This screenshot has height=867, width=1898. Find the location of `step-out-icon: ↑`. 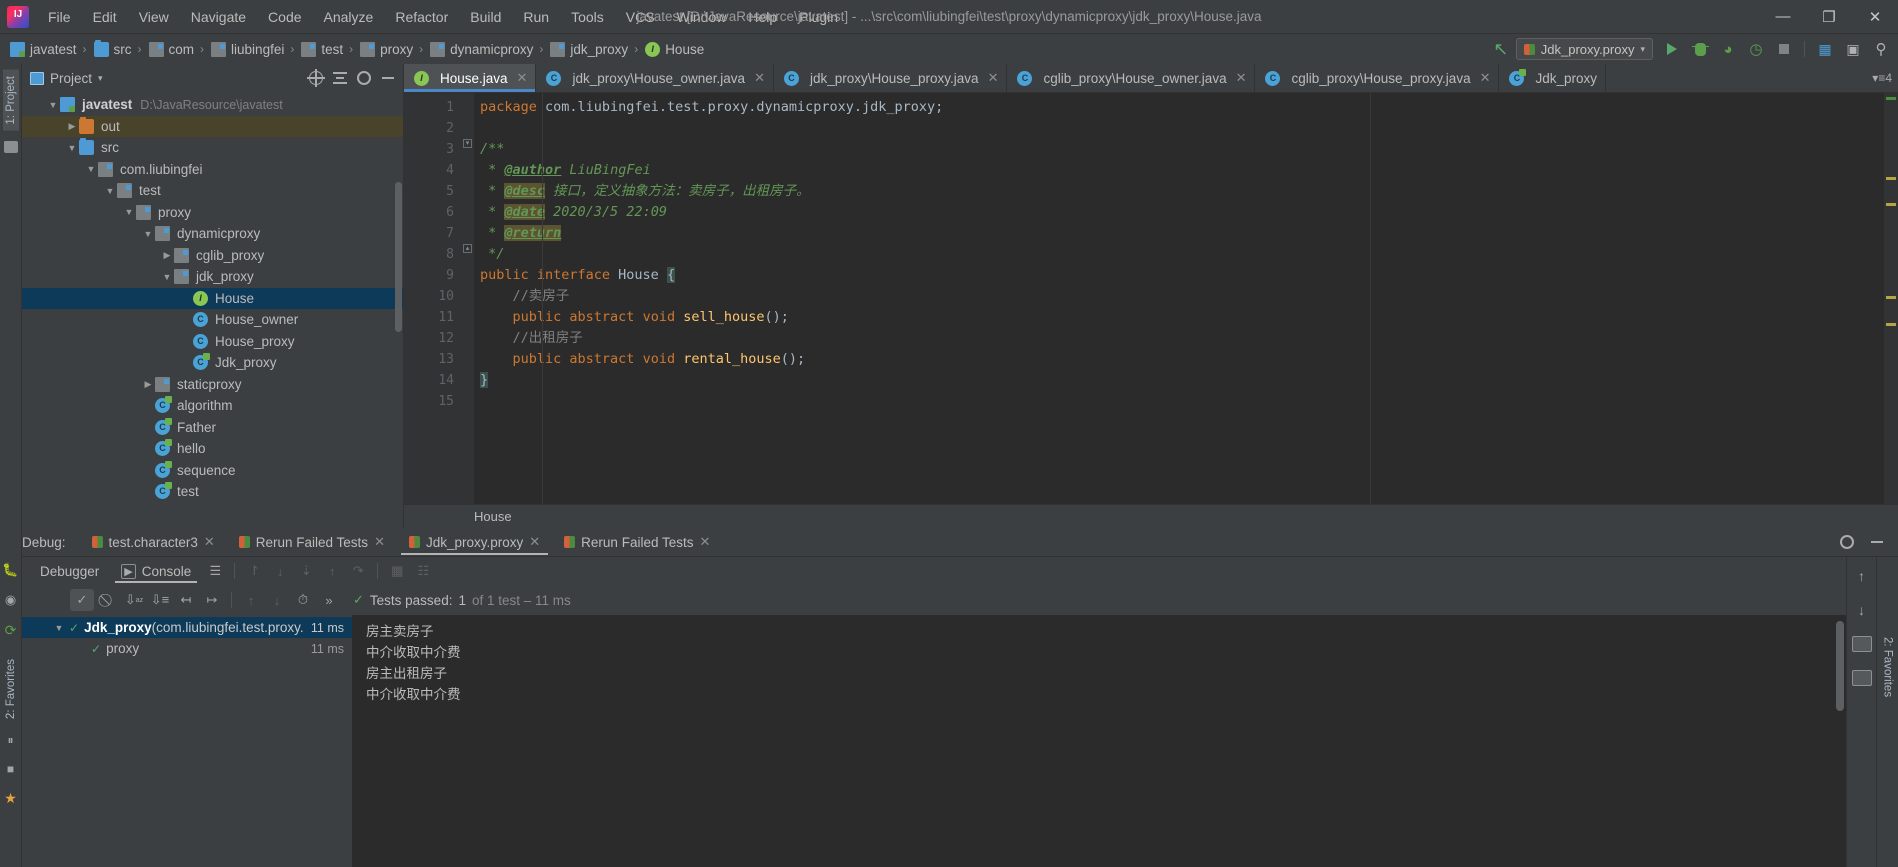

step-out-icon: ↑ is located at coordinates (332, 571).